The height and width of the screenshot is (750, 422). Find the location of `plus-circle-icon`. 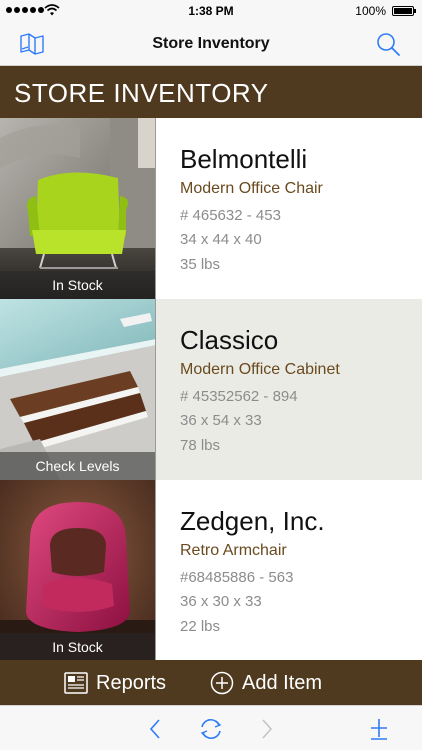

plus-circle-icon is located at coordinates (222, 683).